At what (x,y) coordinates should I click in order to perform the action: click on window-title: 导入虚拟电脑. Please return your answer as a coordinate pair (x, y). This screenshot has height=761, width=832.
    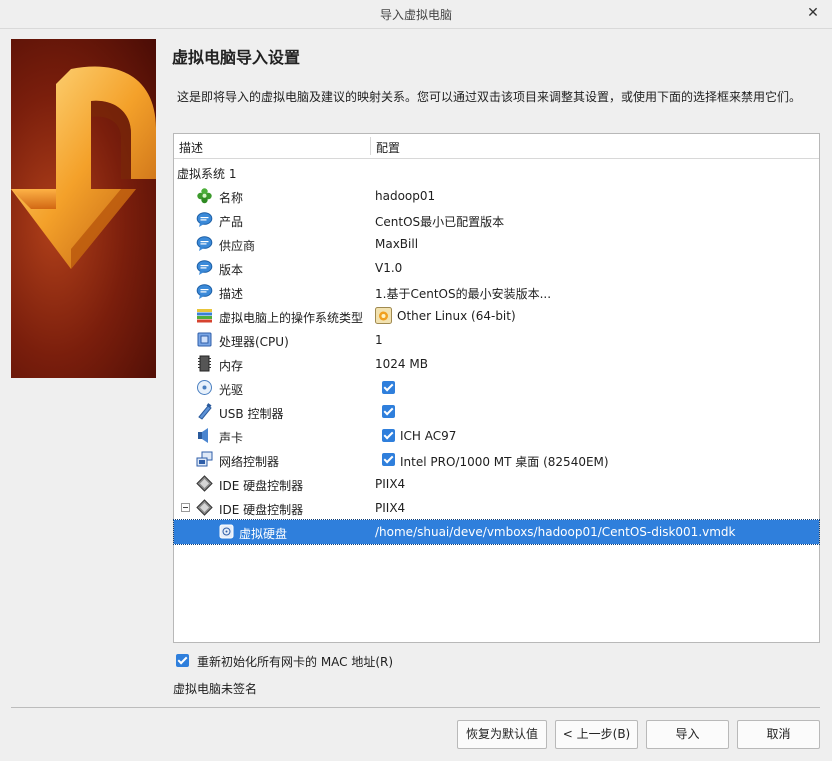
    Looking at the image, I should click on (415, 15).